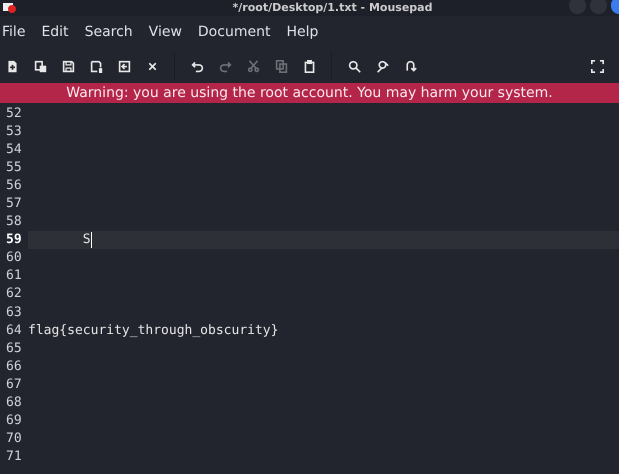 Image resolution: width=619 pixels, height=474 pixels. What do you see at coordinates (332, 8) in the screenshot?
I see `window-title: */root/Desktop/1.txt - Mousepad` at bounding box center [332, 8].